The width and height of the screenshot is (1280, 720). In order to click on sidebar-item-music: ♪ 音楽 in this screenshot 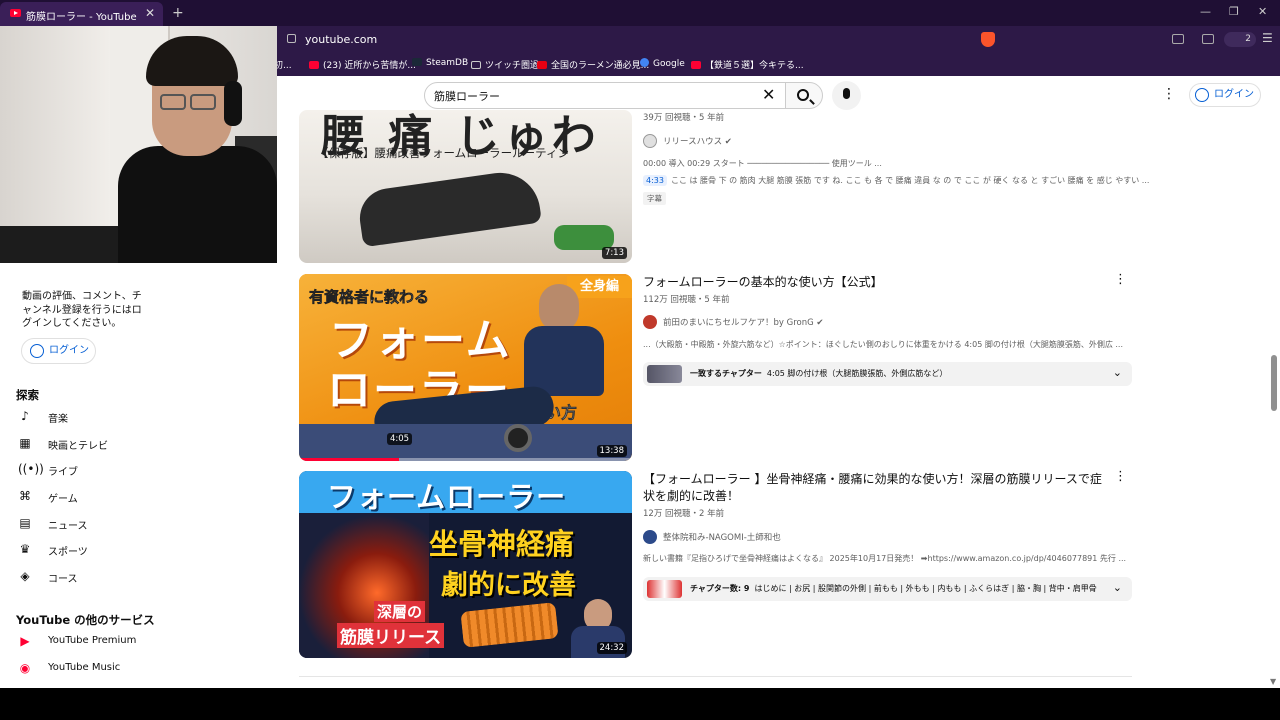, I will do `click(75, 417)`.